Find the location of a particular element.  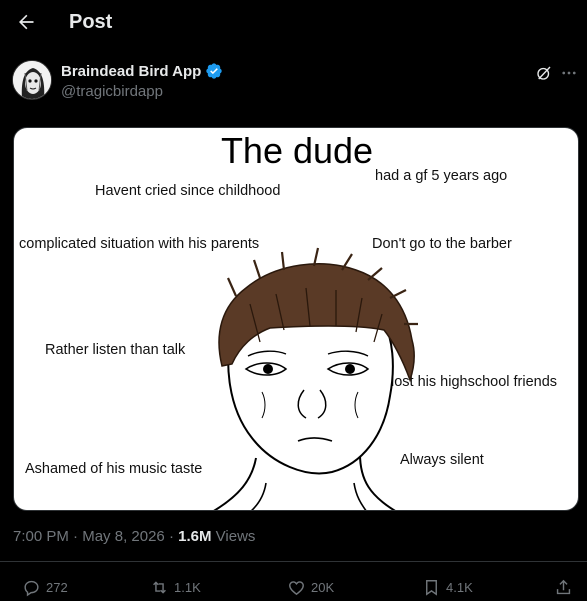

grok-icon is located at coordinates (544, 73).